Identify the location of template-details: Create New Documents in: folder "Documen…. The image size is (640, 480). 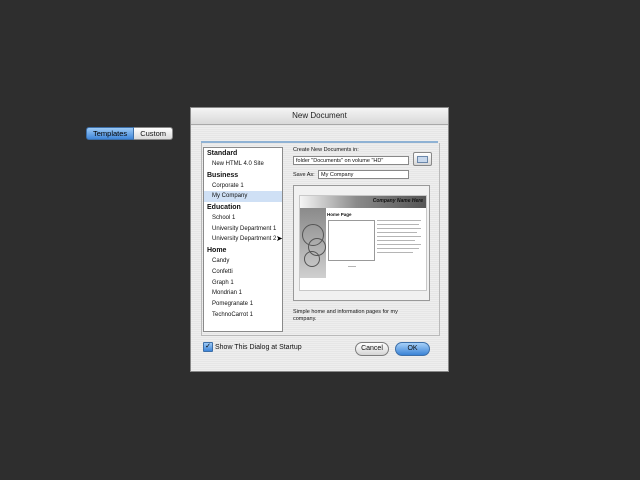
(363, 238).